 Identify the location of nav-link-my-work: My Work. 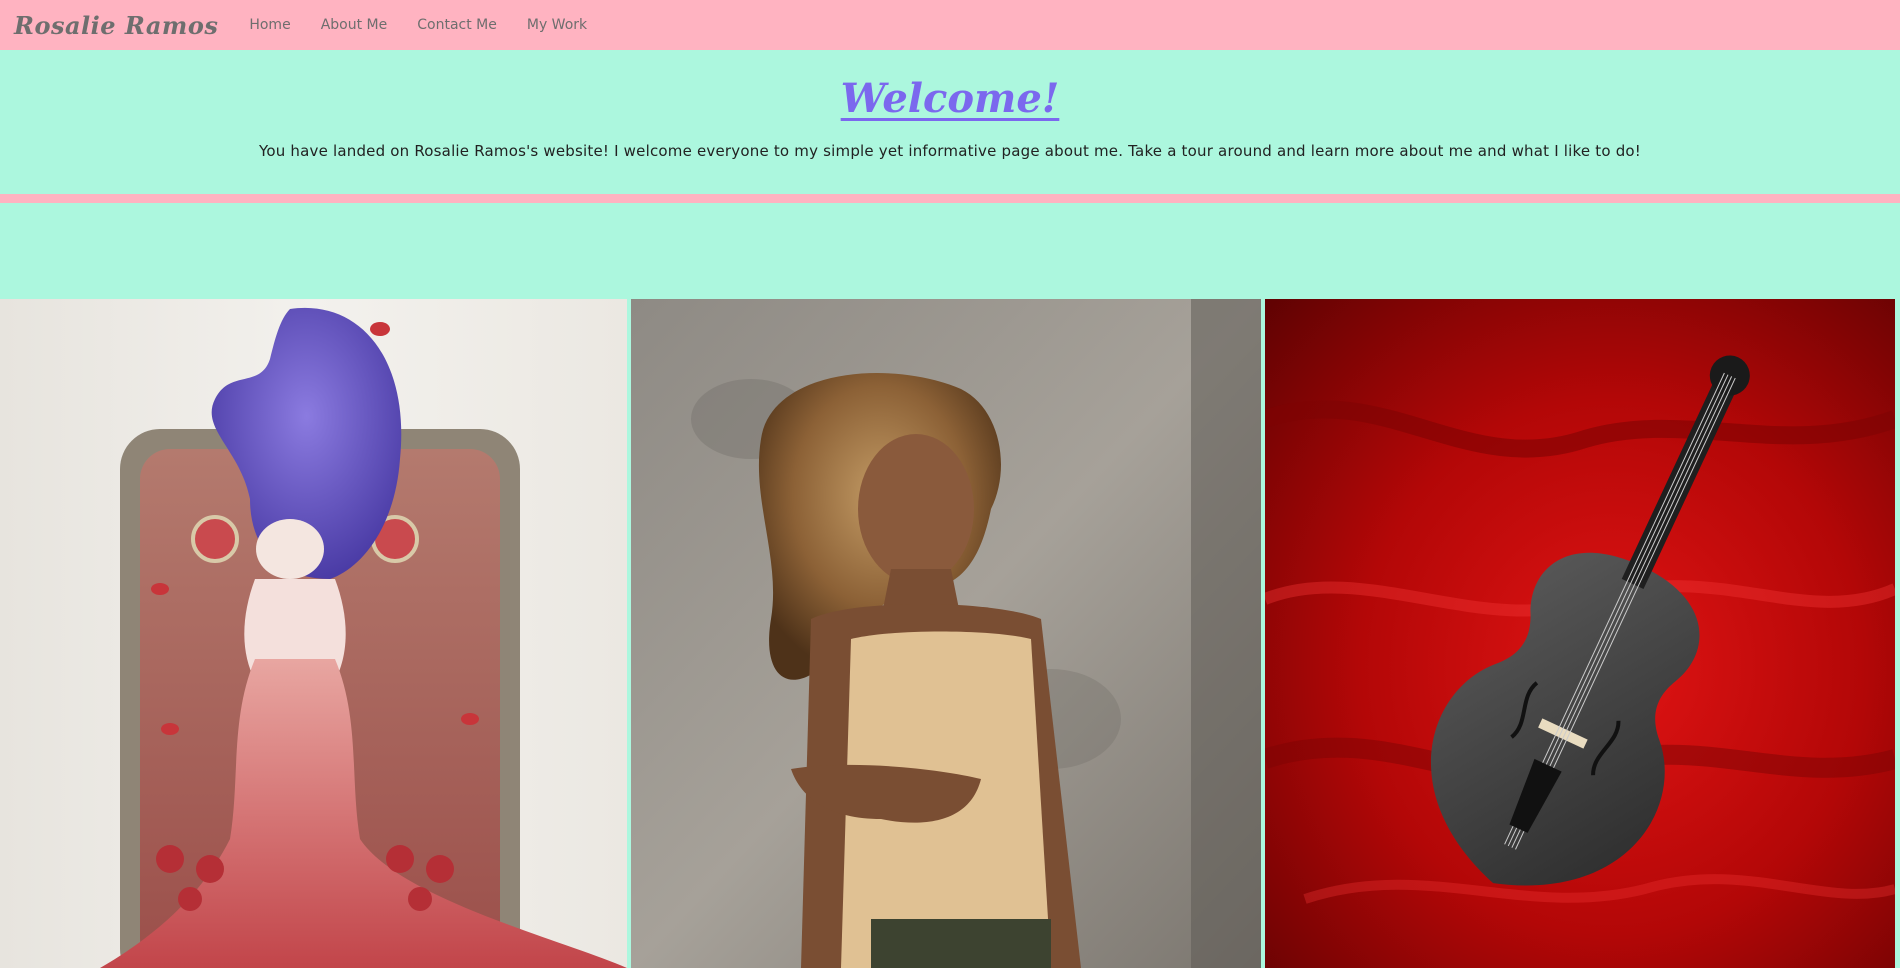
(557, 25).